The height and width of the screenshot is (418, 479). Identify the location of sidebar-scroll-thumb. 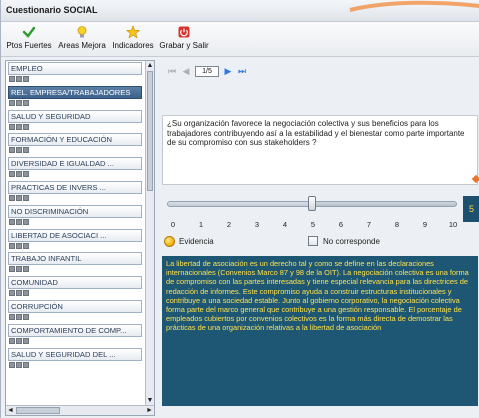
(150, 131).